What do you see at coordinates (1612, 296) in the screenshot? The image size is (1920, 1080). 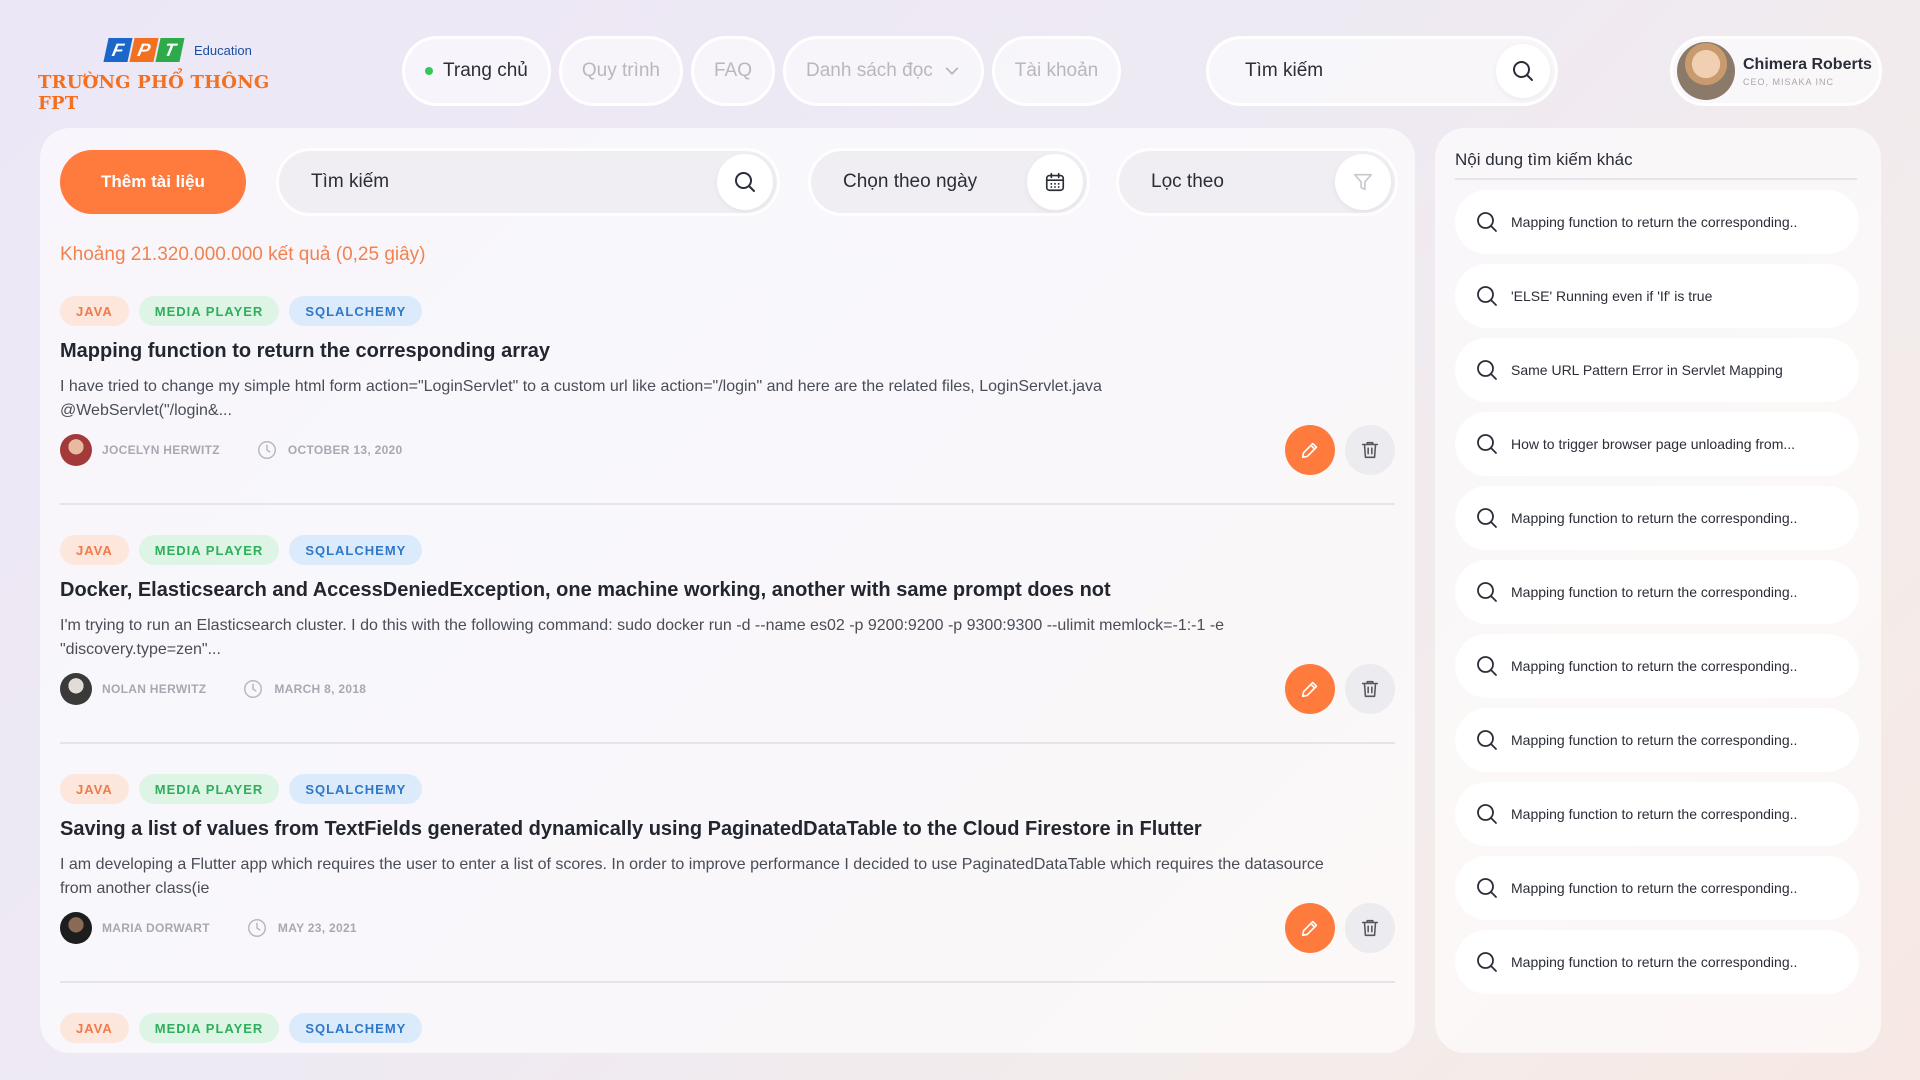 I see `related-search-label: 'ELSE' Running even if 'If' is true` at bounding box center [1612, 296].